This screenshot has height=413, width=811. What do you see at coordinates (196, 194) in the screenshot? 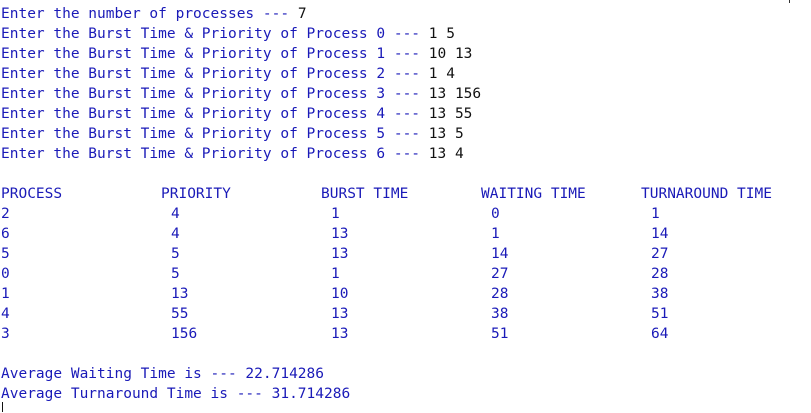
I see `column-header: PRIORITY` at bounding box center [196, 194].